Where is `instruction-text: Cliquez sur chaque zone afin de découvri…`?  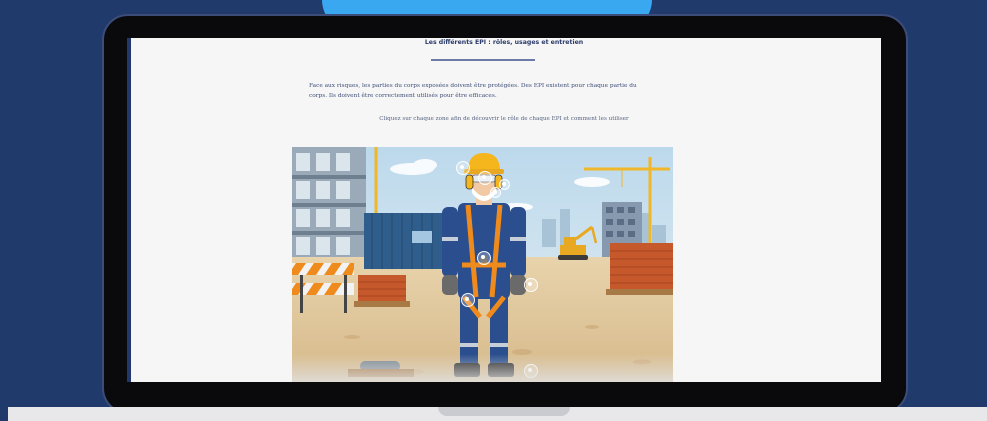 instruction-text: Cliquez sur chaque zone afin de découvri… is located at coordinates (504, 119).